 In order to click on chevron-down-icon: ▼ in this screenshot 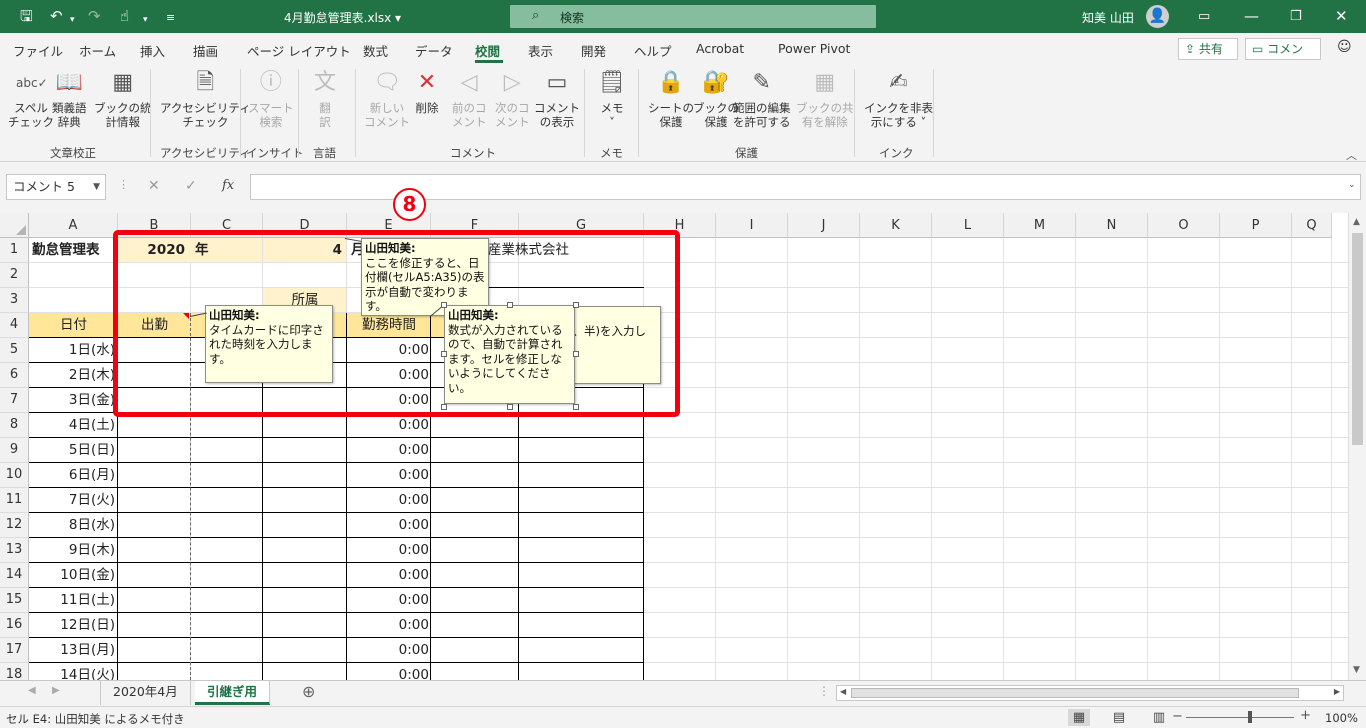, I will do `click(96, 187)`.